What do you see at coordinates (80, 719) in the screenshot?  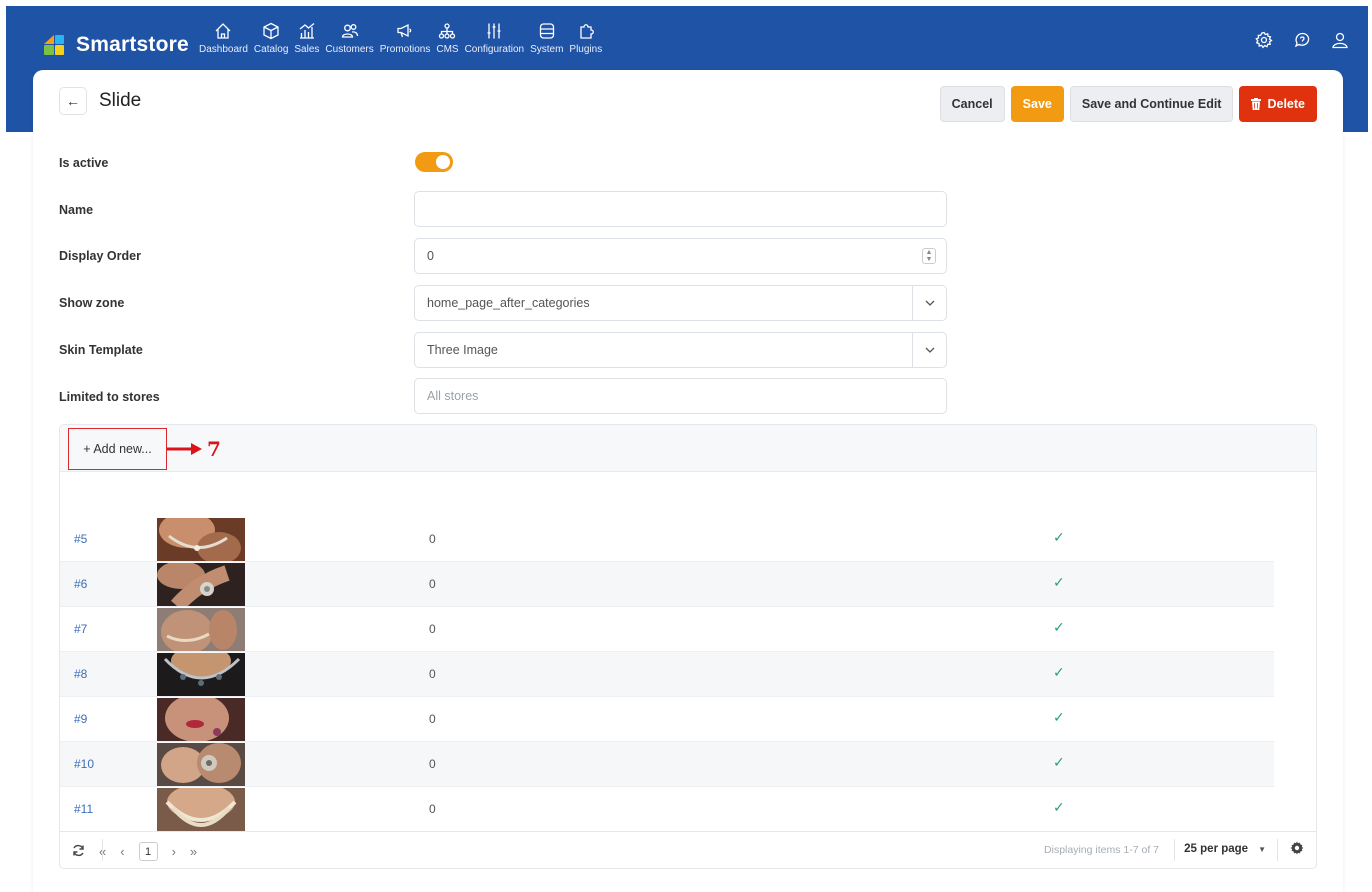 I see `row-id-link: #9` at bounding box center [80, 719].